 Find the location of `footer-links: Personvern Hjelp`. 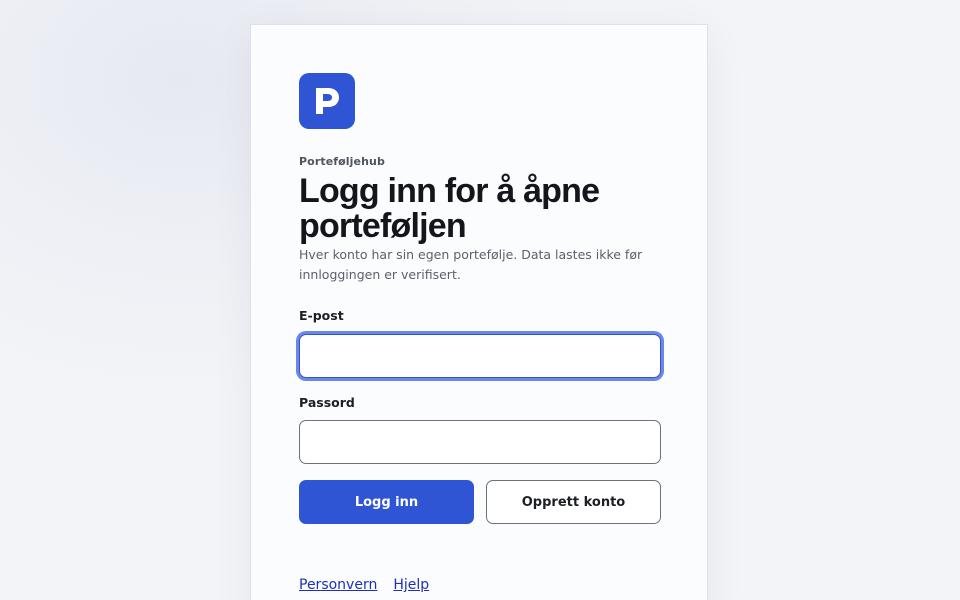

footer-links: Personvern Hjelp is located at coordinates (364, 585).